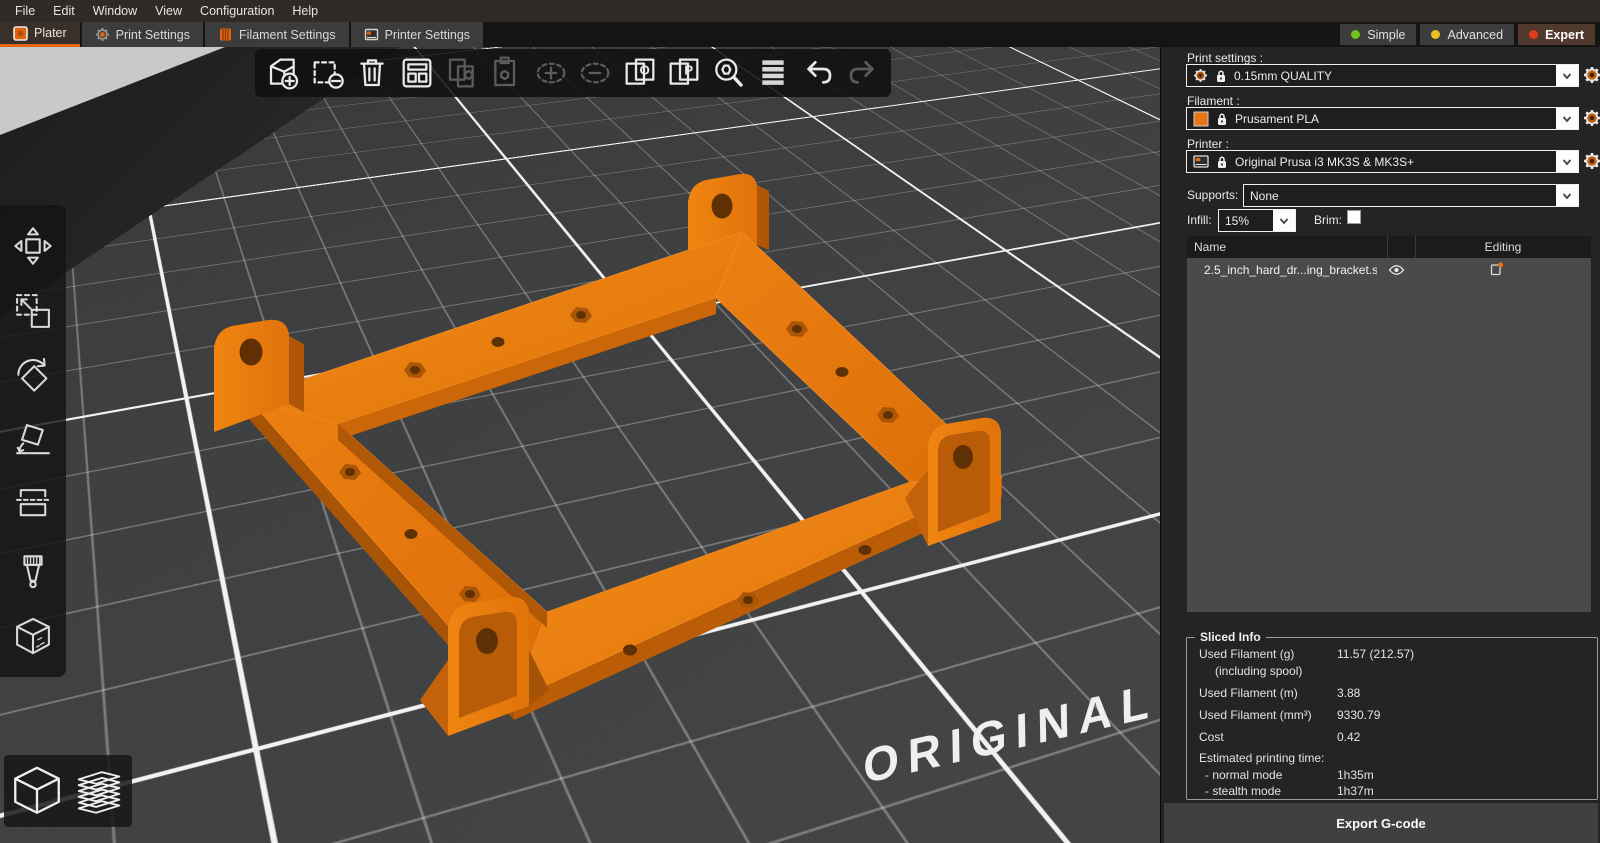 The width and height of the screenshot is (1600, 843). Describe the element at coordinates (1255, 715) in the screenshot. I see `used-filament-mm3-label: Used Filament (mm³)` at that location.